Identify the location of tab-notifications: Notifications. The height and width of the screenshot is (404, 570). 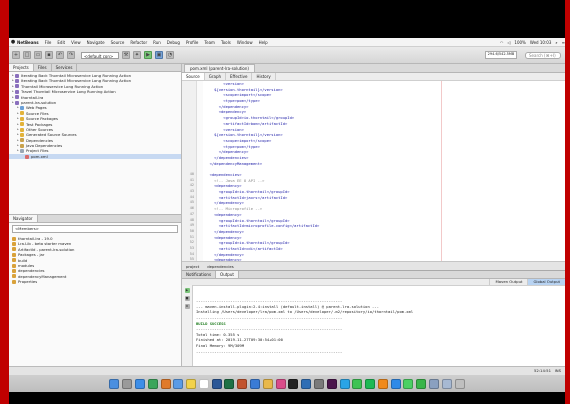
(199, 274).